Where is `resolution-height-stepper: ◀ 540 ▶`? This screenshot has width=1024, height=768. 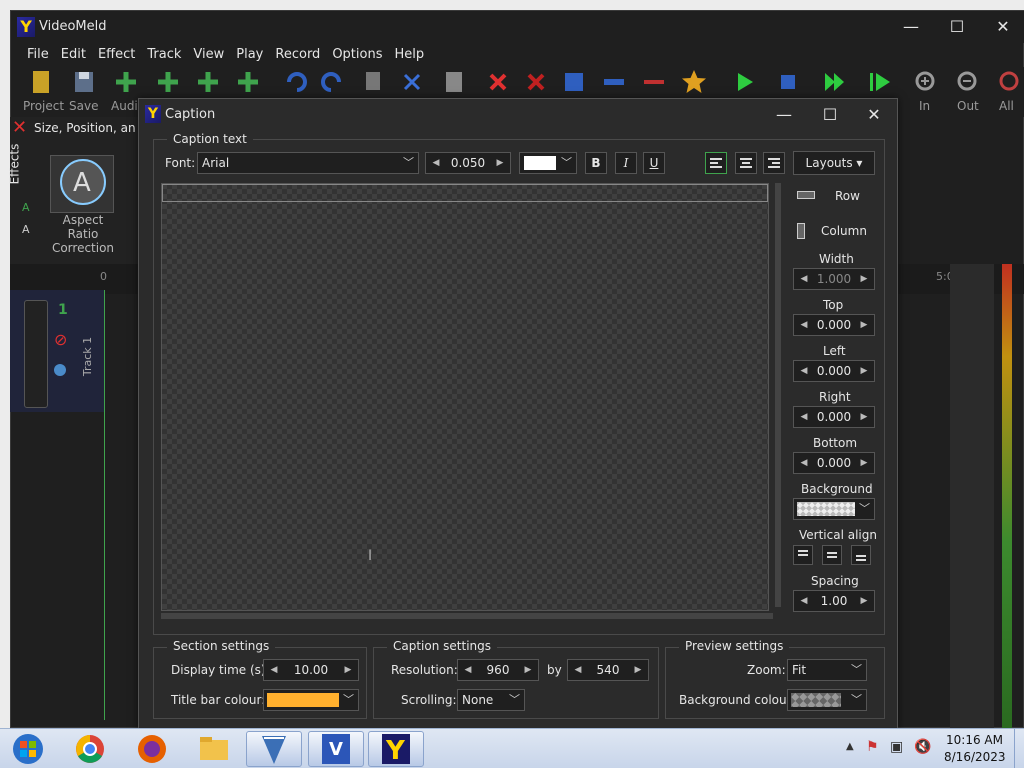
resolution-height-stepper: ◀ 540 ▶ is located at coordinates (608, 670).